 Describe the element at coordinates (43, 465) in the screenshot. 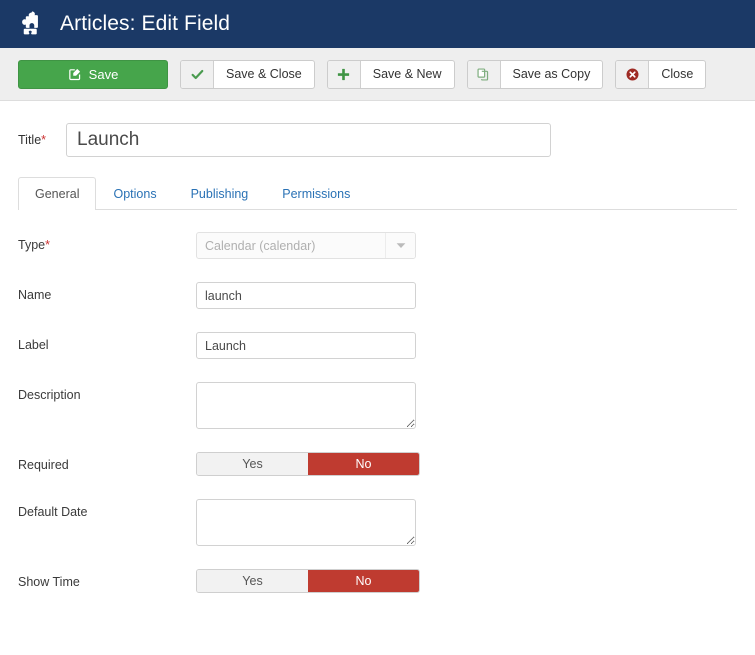

I see `required-field-label: Required` at that location.